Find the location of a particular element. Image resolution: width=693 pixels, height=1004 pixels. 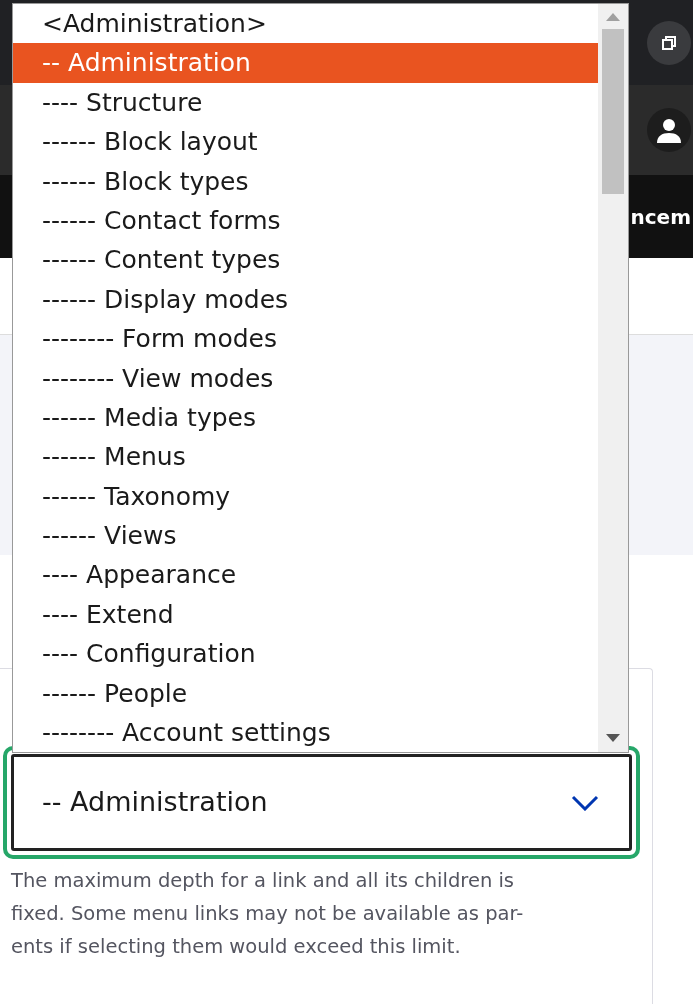

help-text: The maximum depth for a link and all its children is fixed. Some menu links may not be available as par- ents if selecting them would exceed this limit. is located at coordinates (268, 914).